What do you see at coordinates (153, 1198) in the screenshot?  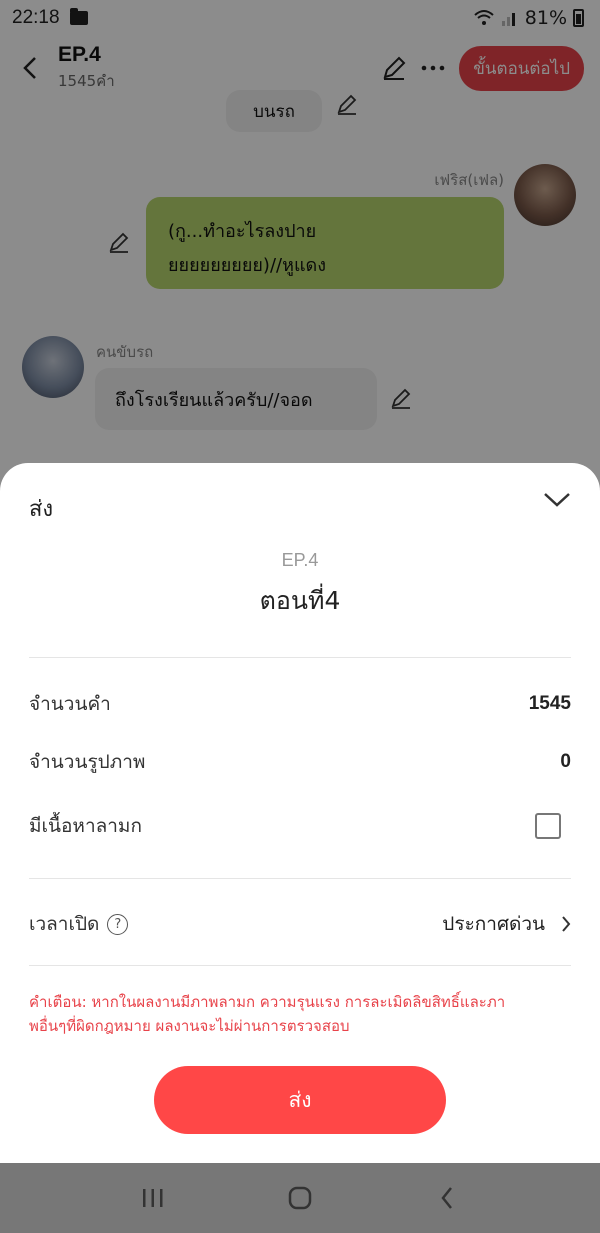 I see `recents-icon` at bounding box center [153, 1198].